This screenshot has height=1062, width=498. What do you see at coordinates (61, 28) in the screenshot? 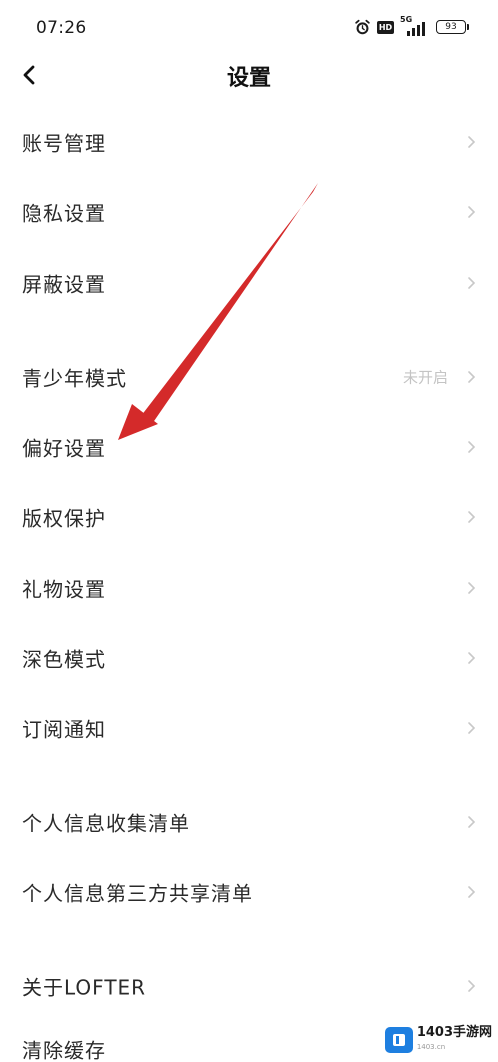
I see `status-time: 07:26` at bounding box center [61, 28].